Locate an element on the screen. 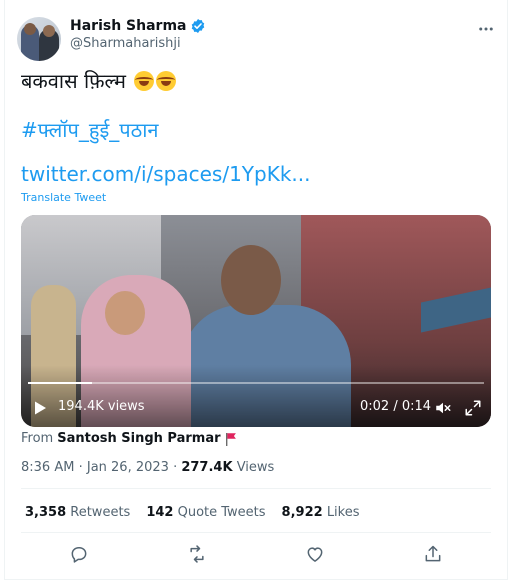 The width and height of the screenshot is (512, 582). views-label: Views is located at coordinates (255, 467).